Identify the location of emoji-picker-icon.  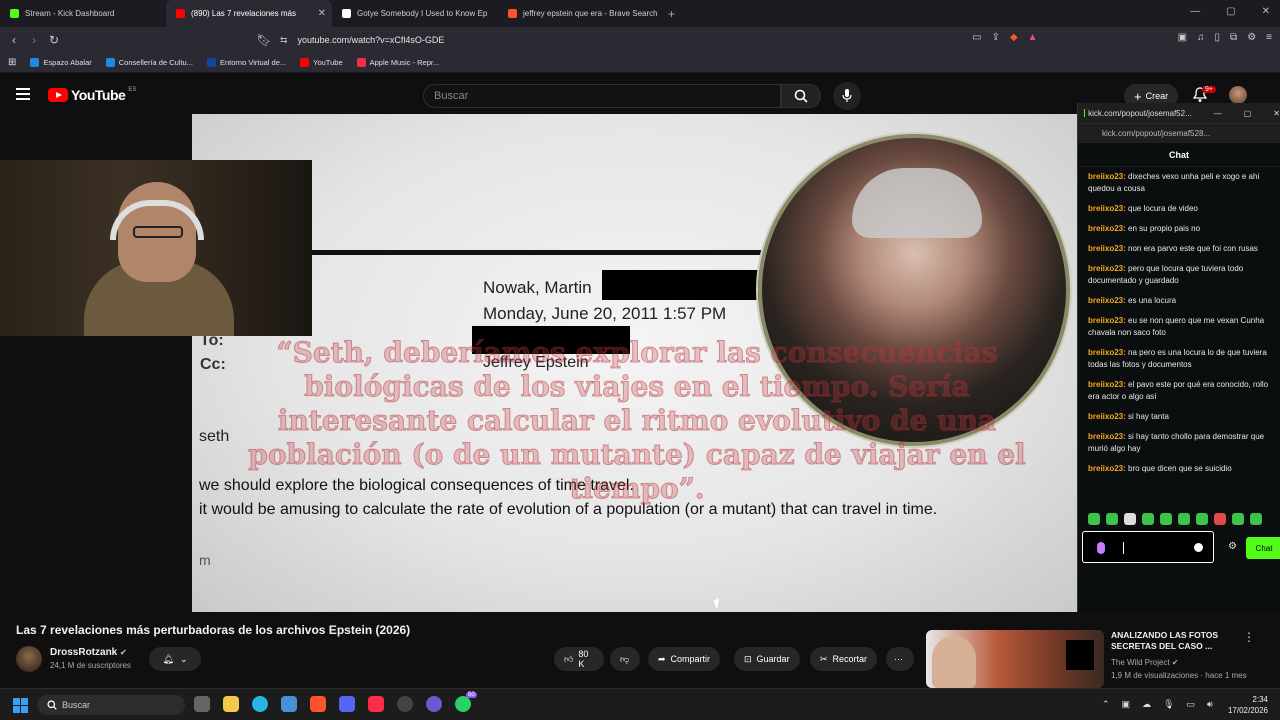
(1198, 547).